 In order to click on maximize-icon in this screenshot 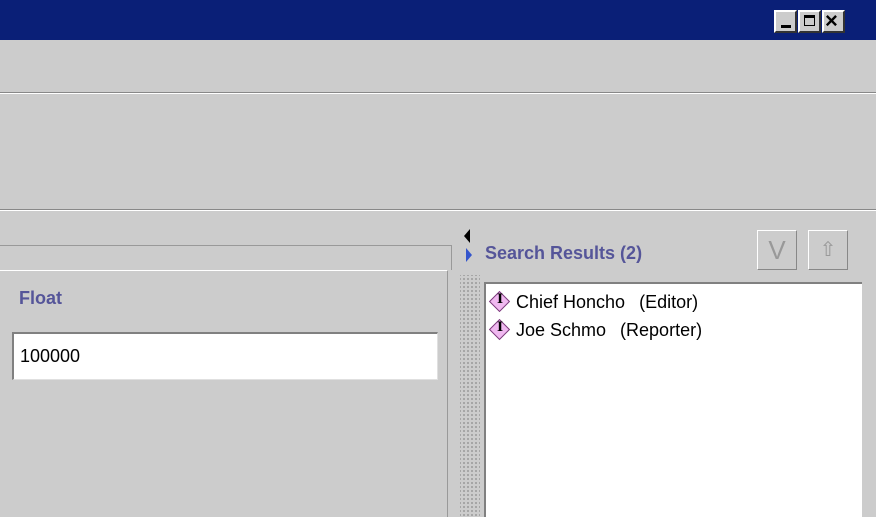, I will do `click(809, 20)`.